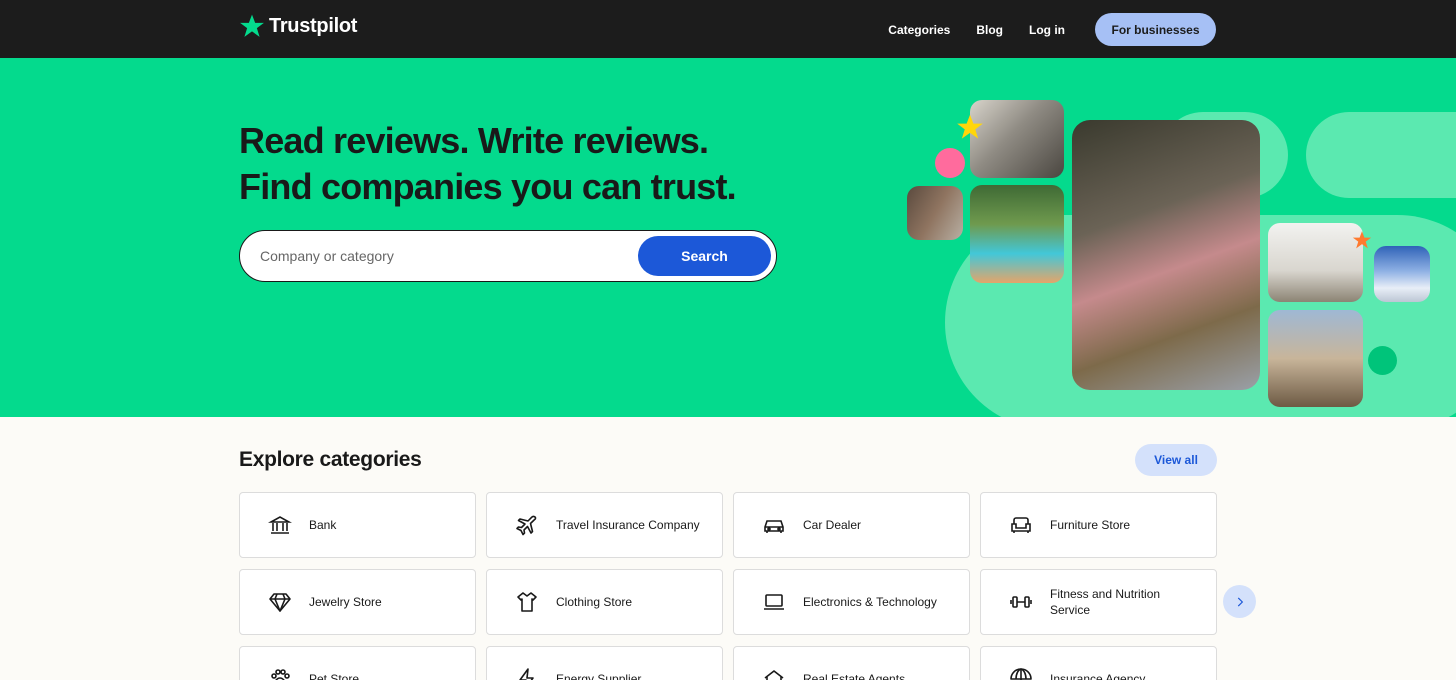  What do you see at coordinates (474, 140) in the screenshot?
I see `headline-line-1: Read reviews. Write reviews.` at bounding box center [474, 140].